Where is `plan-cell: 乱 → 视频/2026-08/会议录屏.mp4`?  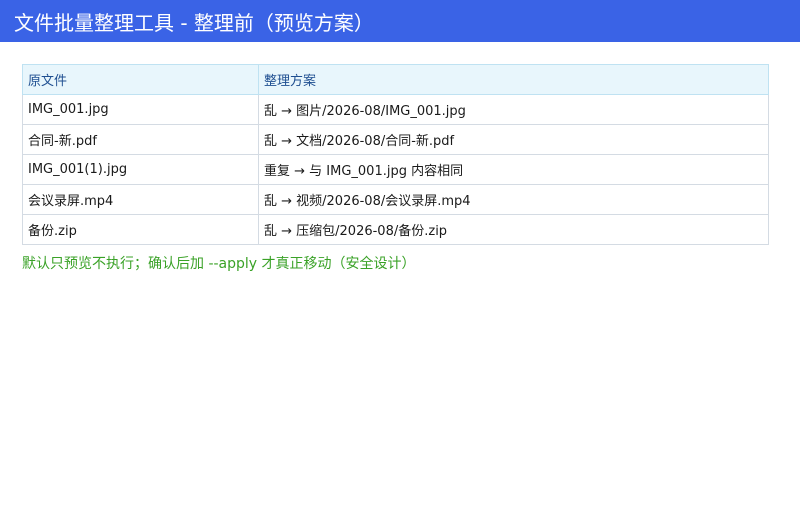 plan-cell: 乱 → 视频/2026-08/会议录屏.mp4 is located at coordinates (513, 199).